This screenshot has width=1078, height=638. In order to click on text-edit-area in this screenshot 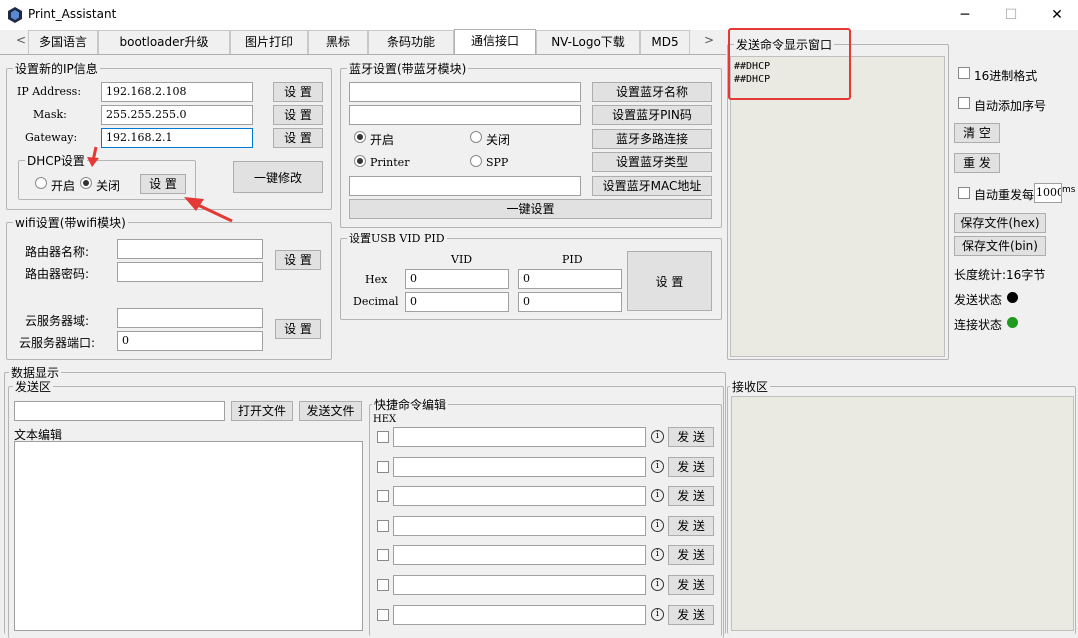, I will do `click(188, 536)`.